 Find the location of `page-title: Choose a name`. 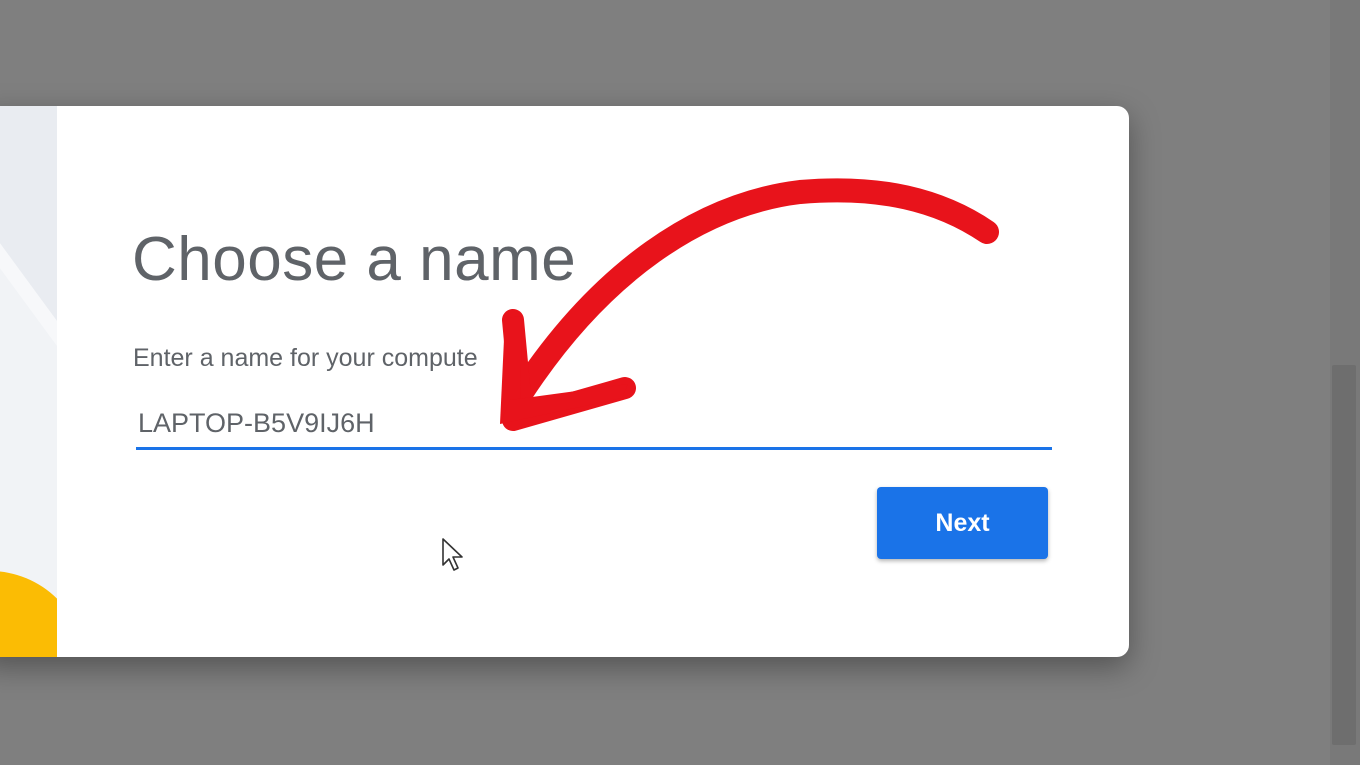

page-title: Choose a name is located at coordinates (354, 259).